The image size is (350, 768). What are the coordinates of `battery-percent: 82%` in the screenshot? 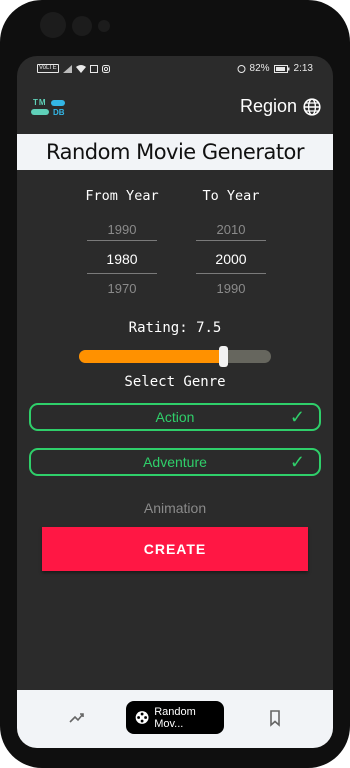 It's located at (259, 68).